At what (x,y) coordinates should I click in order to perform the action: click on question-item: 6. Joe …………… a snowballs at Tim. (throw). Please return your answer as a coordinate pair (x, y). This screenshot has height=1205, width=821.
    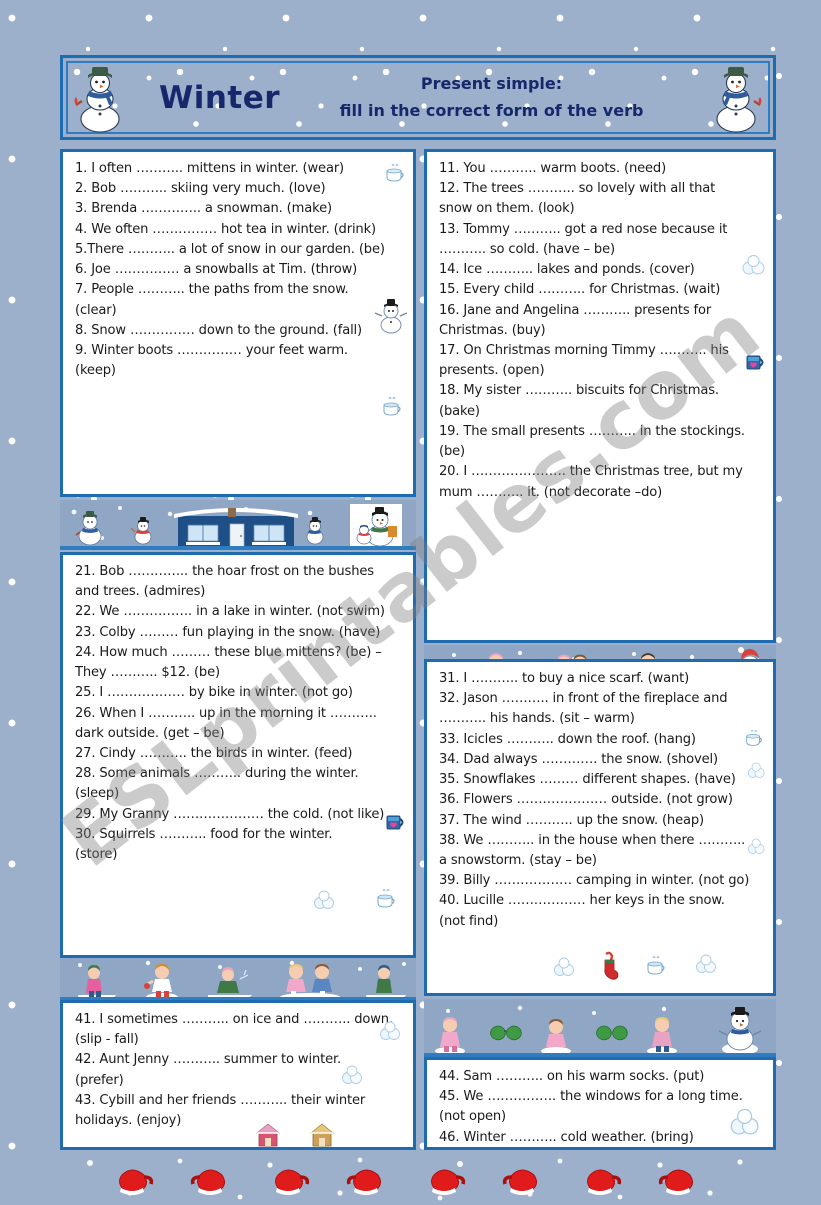
    Looking at the image, I should click on (216, 270).